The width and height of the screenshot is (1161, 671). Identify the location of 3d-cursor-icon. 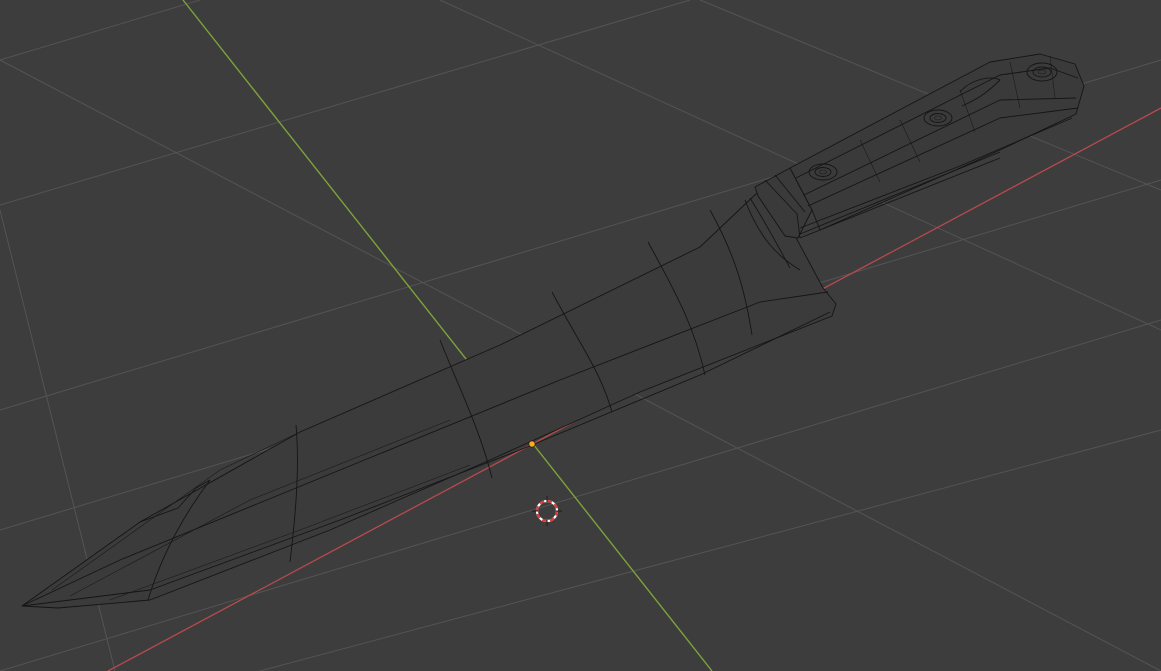
(547, 511).